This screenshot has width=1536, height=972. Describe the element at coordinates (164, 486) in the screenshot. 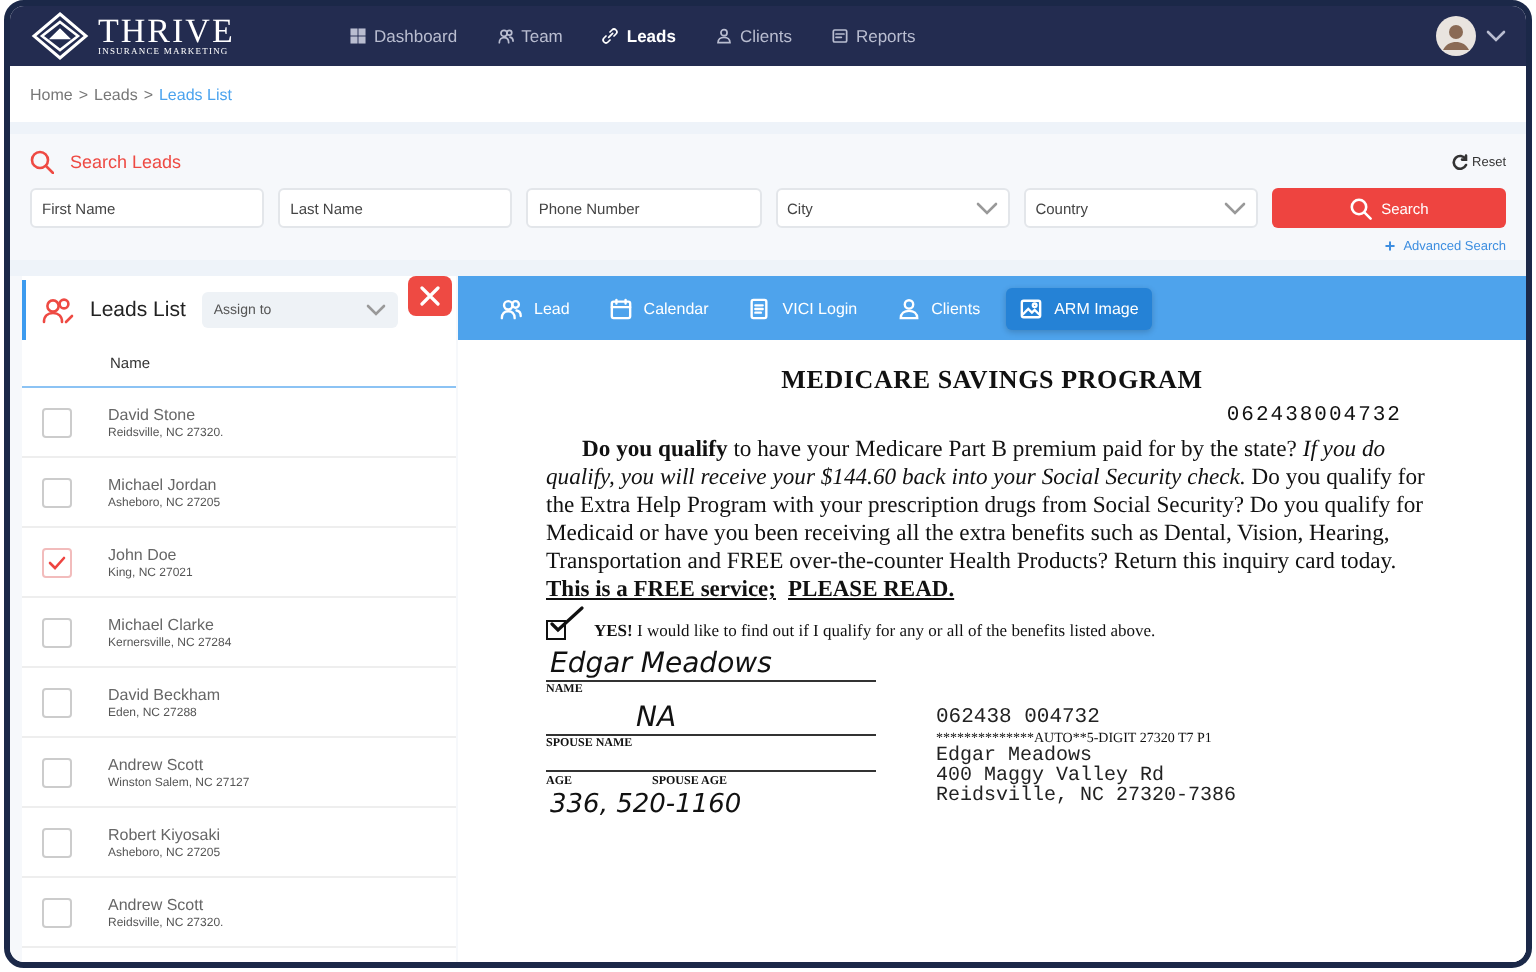

I see `lead-name: Michael Jordan` at that location.